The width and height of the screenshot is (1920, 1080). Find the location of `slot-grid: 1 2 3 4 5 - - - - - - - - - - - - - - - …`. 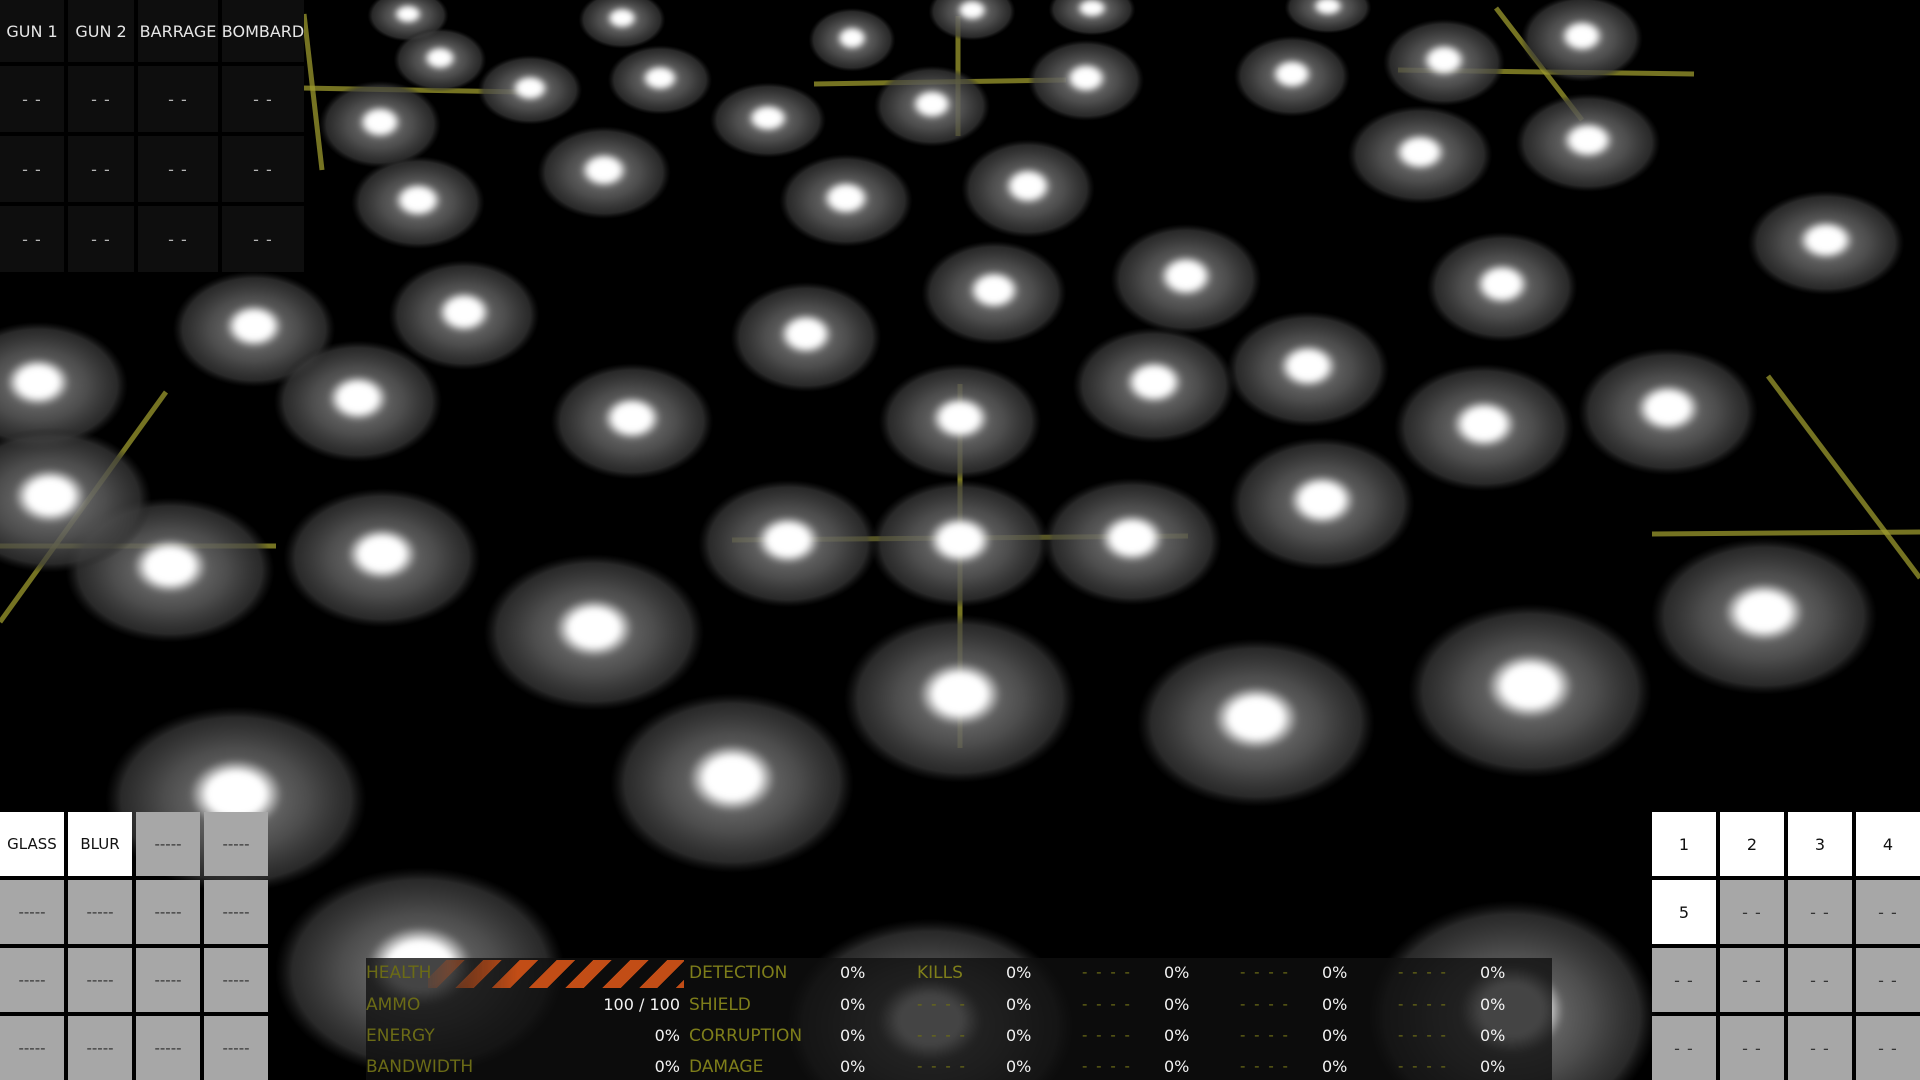

slot-grid: 1 2 3 4 5 - - - - - - - - - - - - - - - … is located at coordinates (1786, 946).